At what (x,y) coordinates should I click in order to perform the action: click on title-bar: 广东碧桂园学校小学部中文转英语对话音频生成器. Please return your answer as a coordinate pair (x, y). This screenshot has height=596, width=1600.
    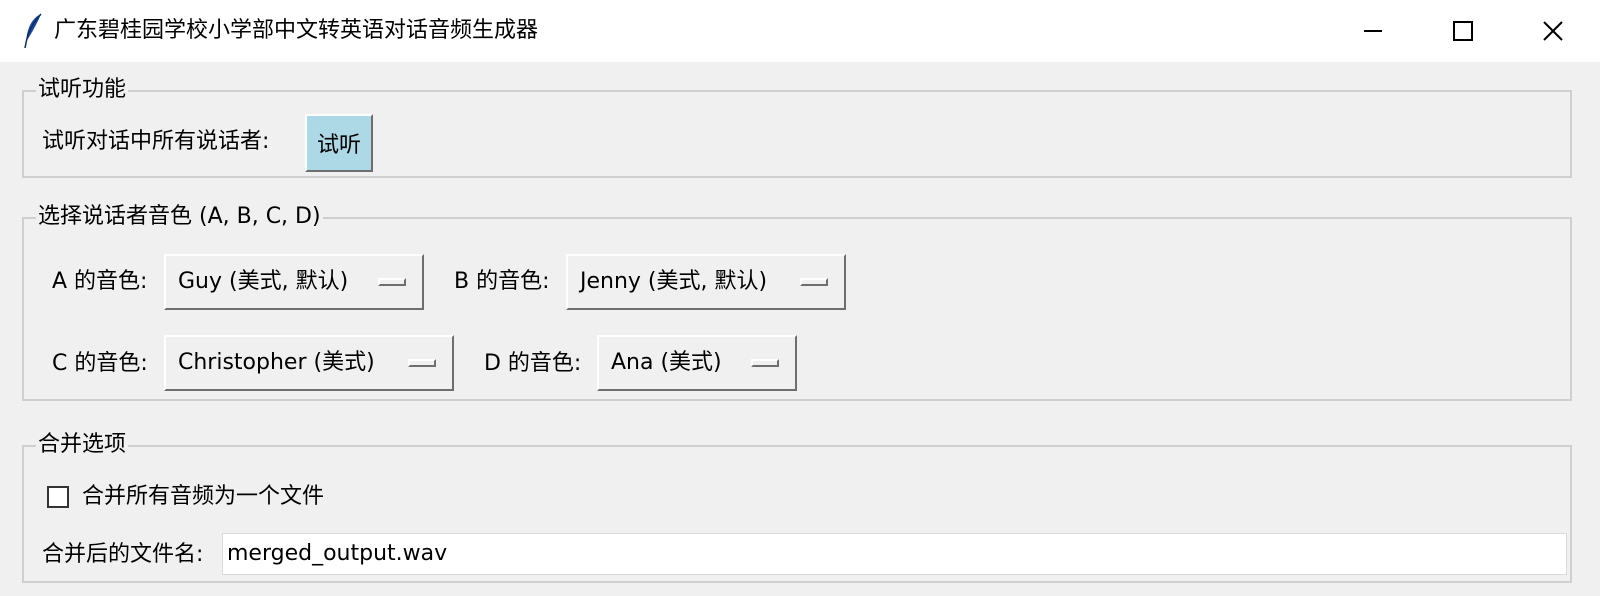
    Looking at the image, I should click on (800, 31).